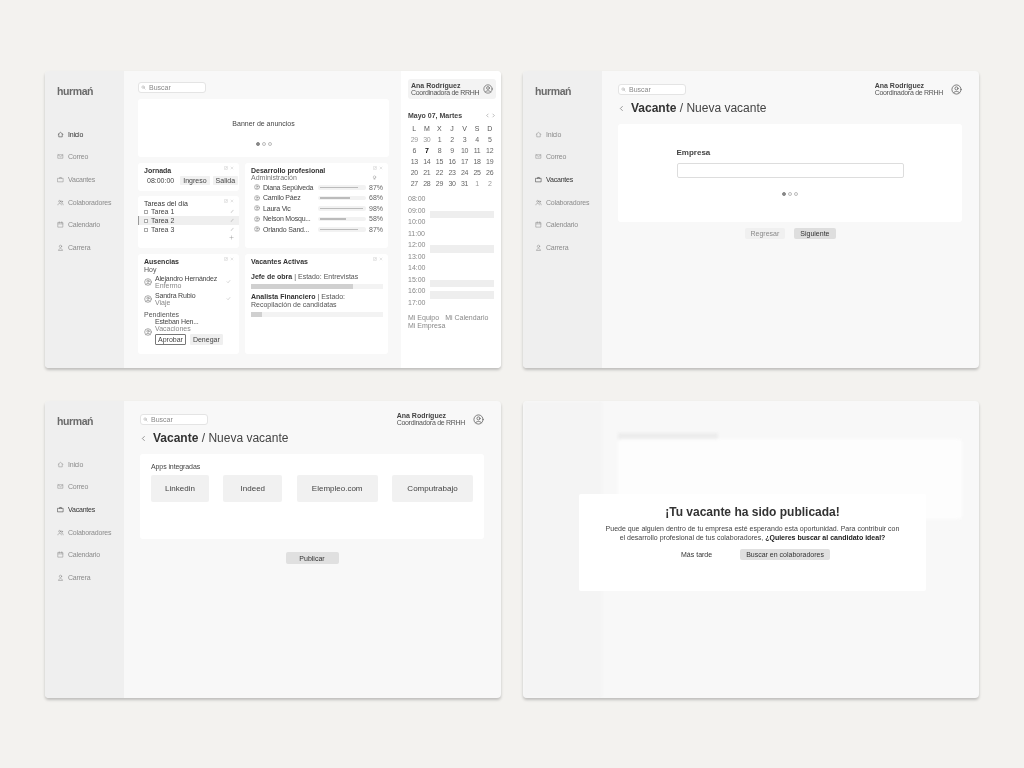 The width and height of the screenshot is (1024, 768). Describe the element at coordinates (374, 177) in the screenshot. I see `lightbulb-icon` at that location.